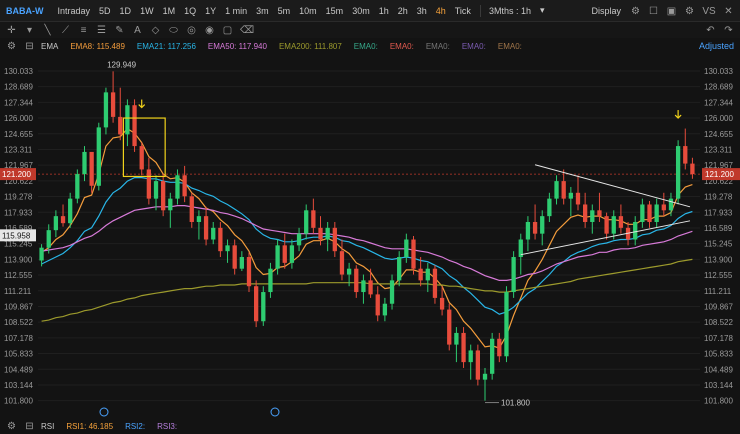 The width and height of the screenshot is (740, 434). I want to click on timeframe-3m: 3m, so click(262, 11).